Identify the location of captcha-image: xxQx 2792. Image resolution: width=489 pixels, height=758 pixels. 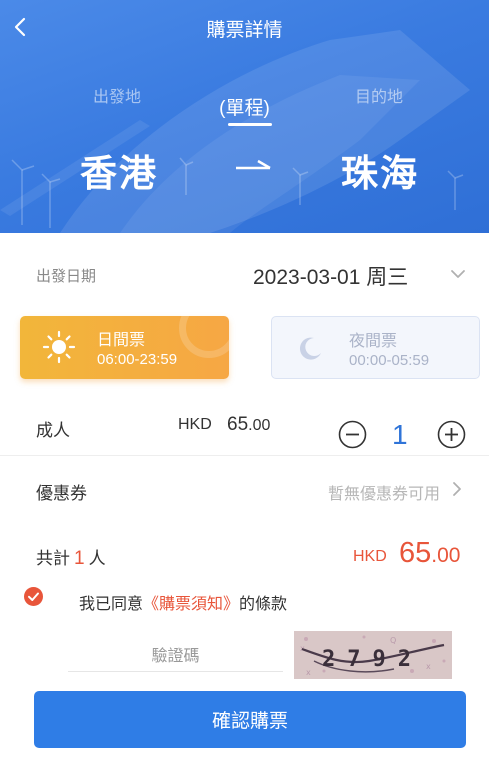
(373, 655).